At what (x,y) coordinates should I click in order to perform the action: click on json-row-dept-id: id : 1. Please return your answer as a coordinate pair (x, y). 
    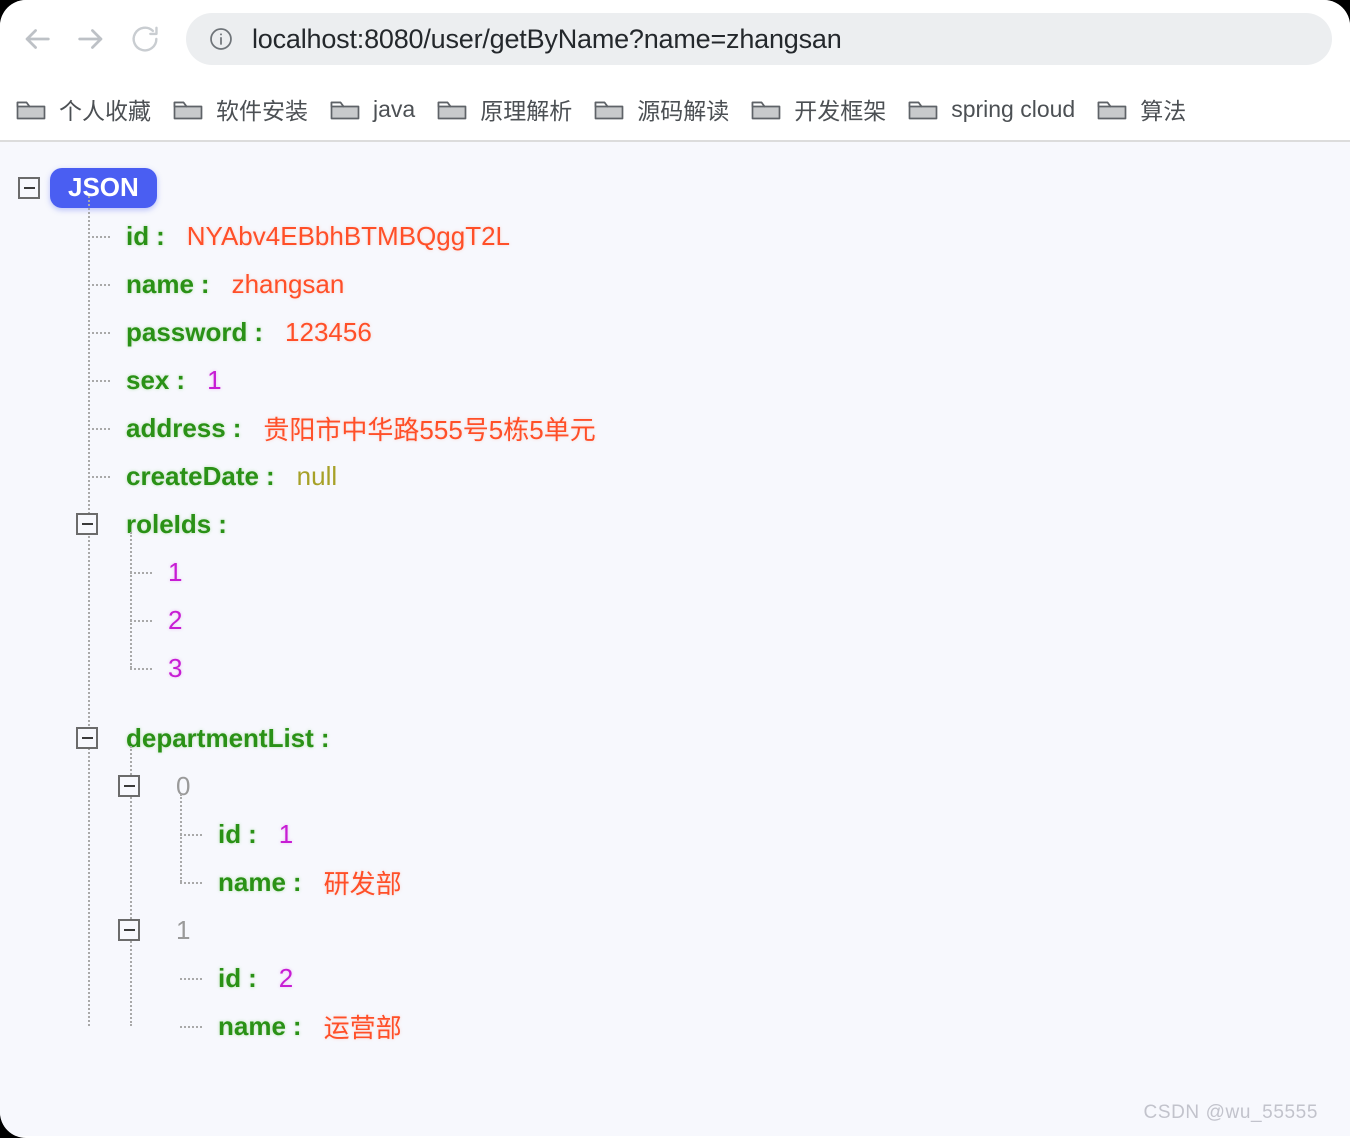
    Looking at the image, I should click on (765, 834).